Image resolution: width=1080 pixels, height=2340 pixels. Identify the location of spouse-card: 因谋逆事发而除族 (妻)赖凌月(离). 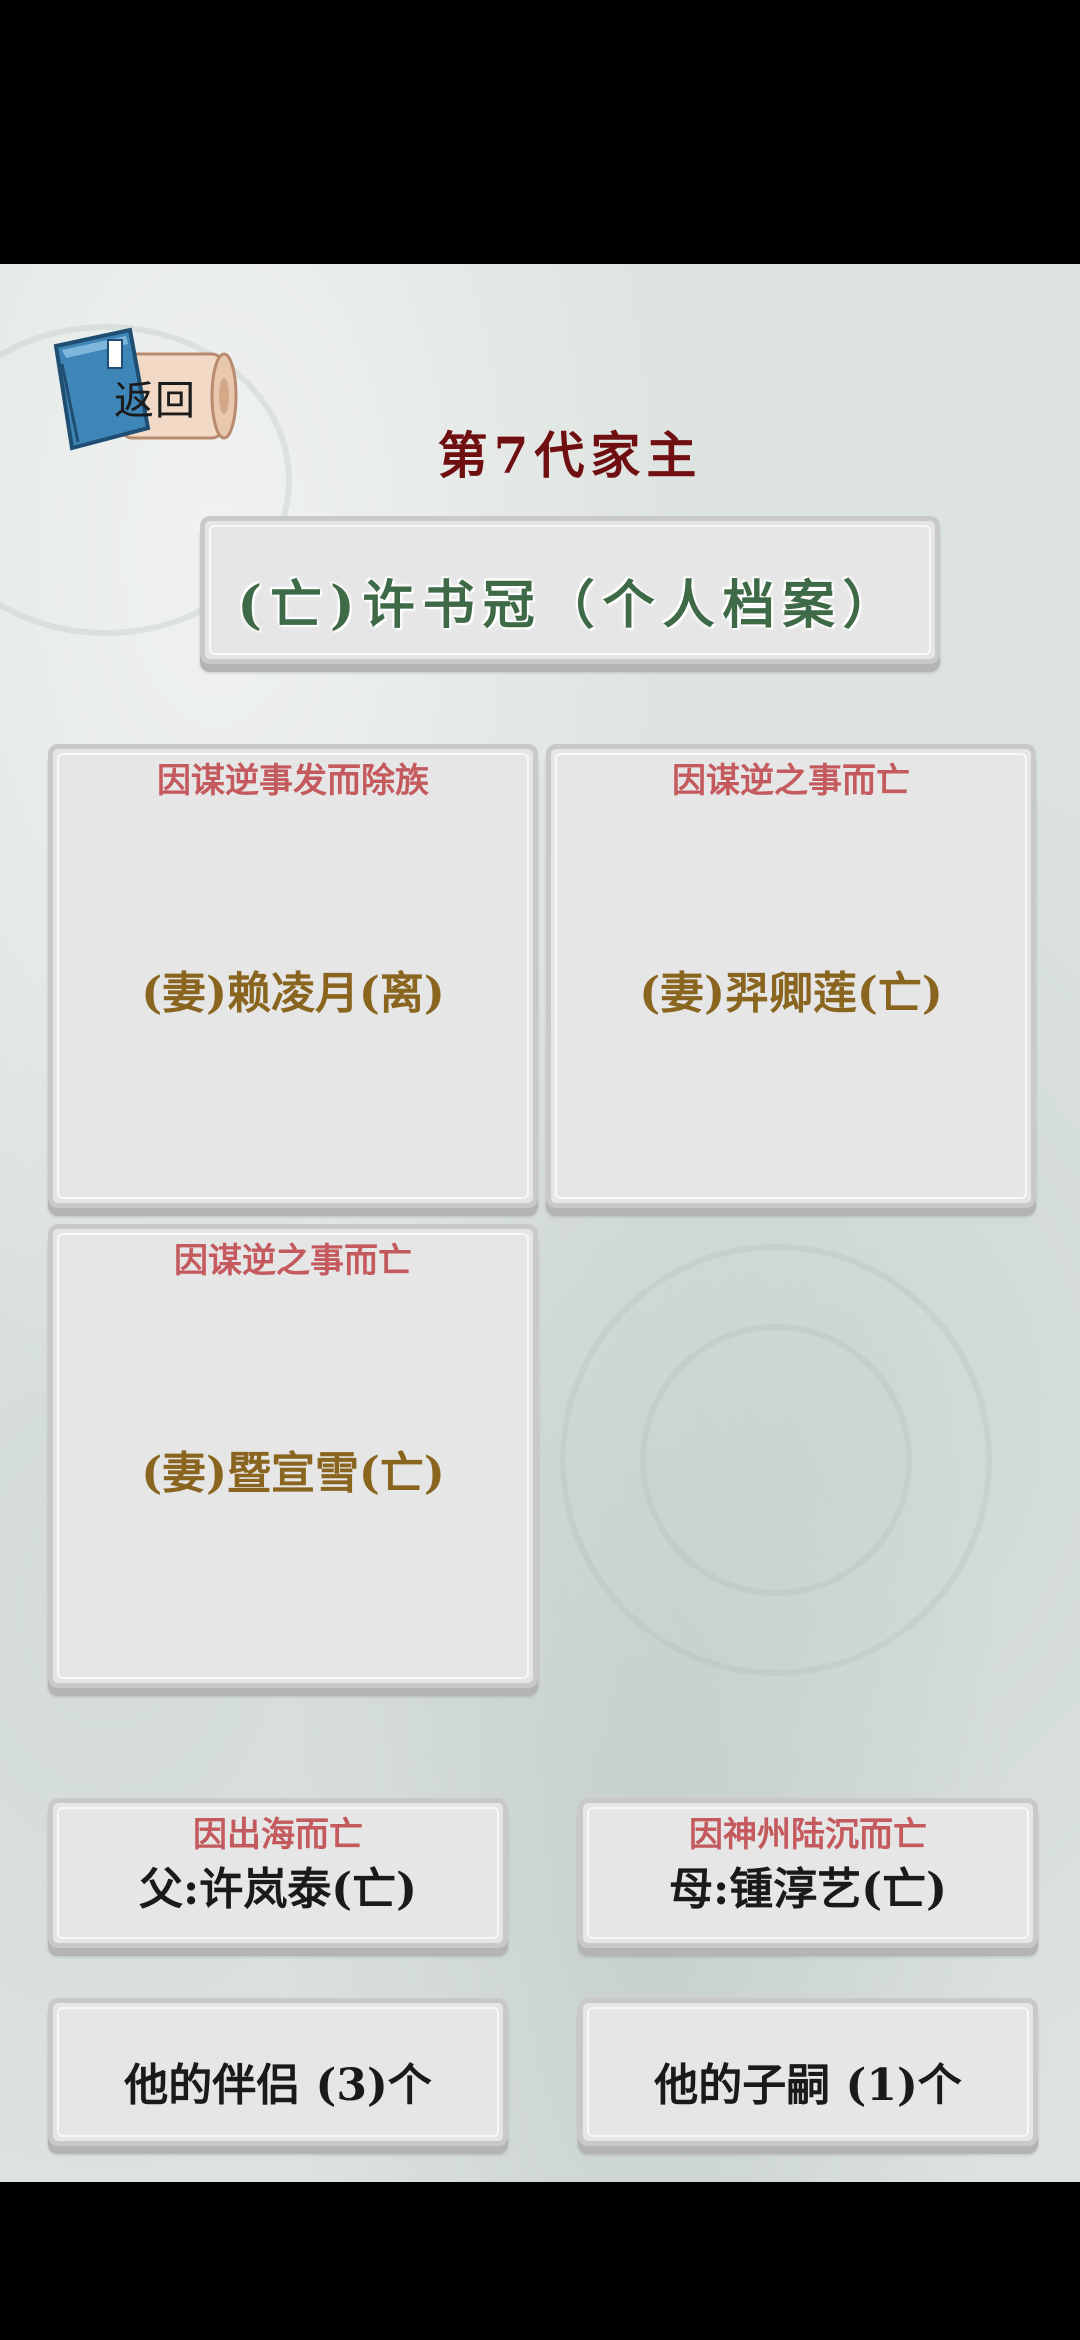
(293, 976).